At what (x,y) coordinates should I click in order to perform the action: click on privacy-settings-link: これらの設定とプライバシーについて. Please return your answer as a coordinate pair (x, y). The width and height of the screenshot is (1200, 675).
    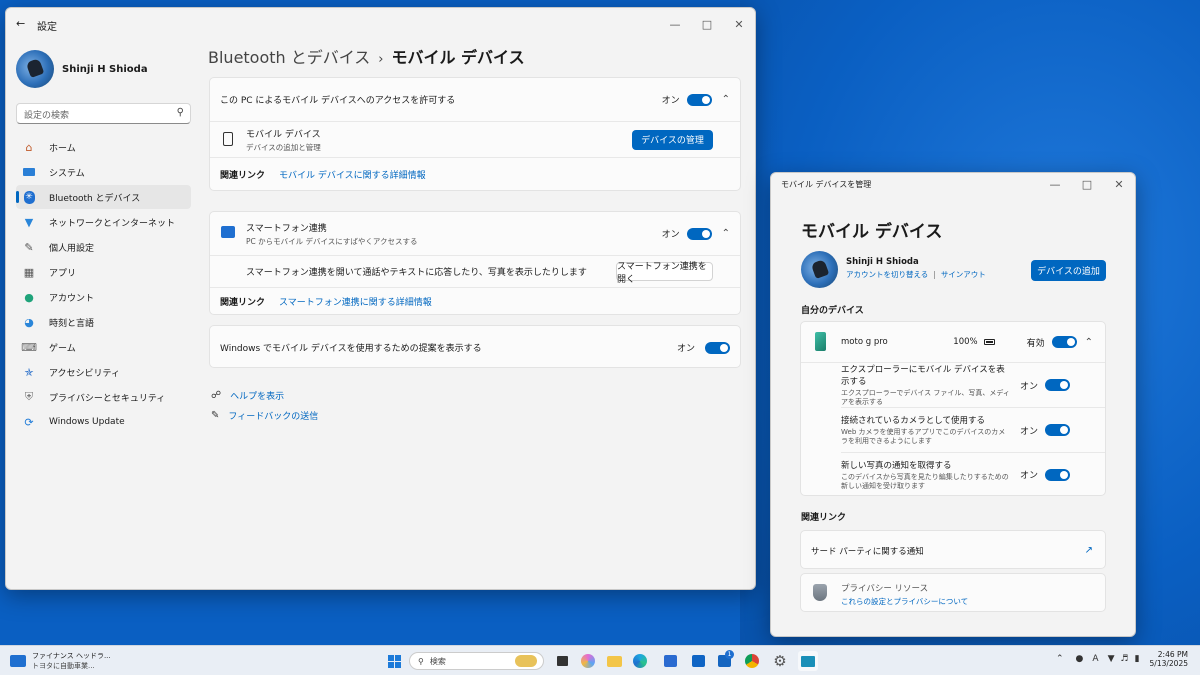
    Looking at the image, I should click on (904, 601).